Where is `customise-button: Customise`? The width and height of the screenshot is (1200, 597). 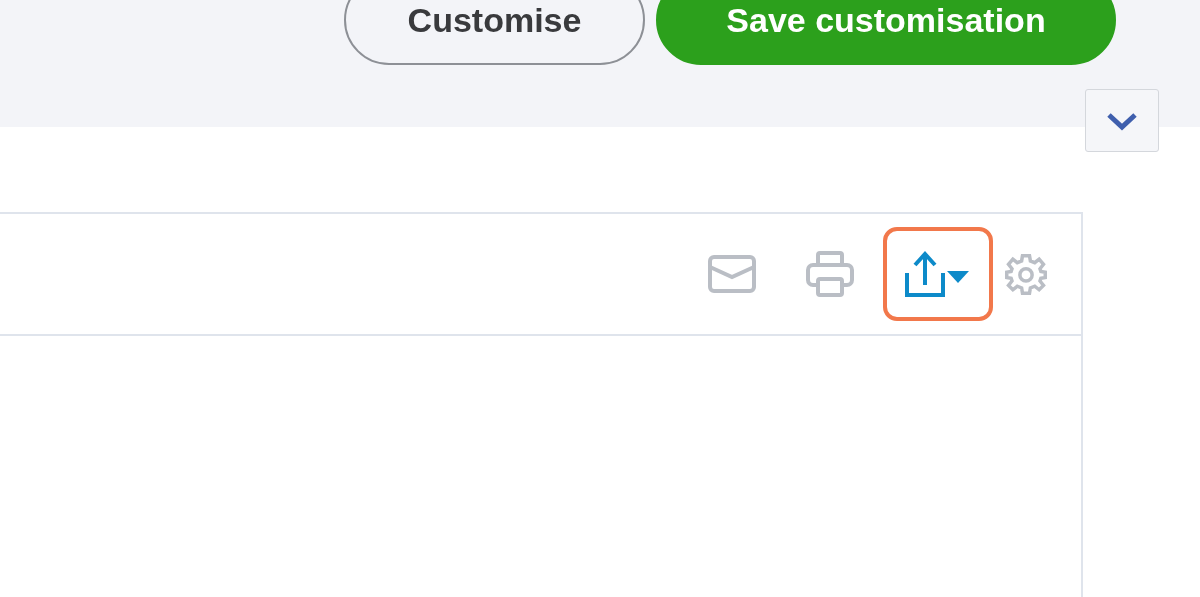
customise-button: Customise is located at coordinates (494, 32).